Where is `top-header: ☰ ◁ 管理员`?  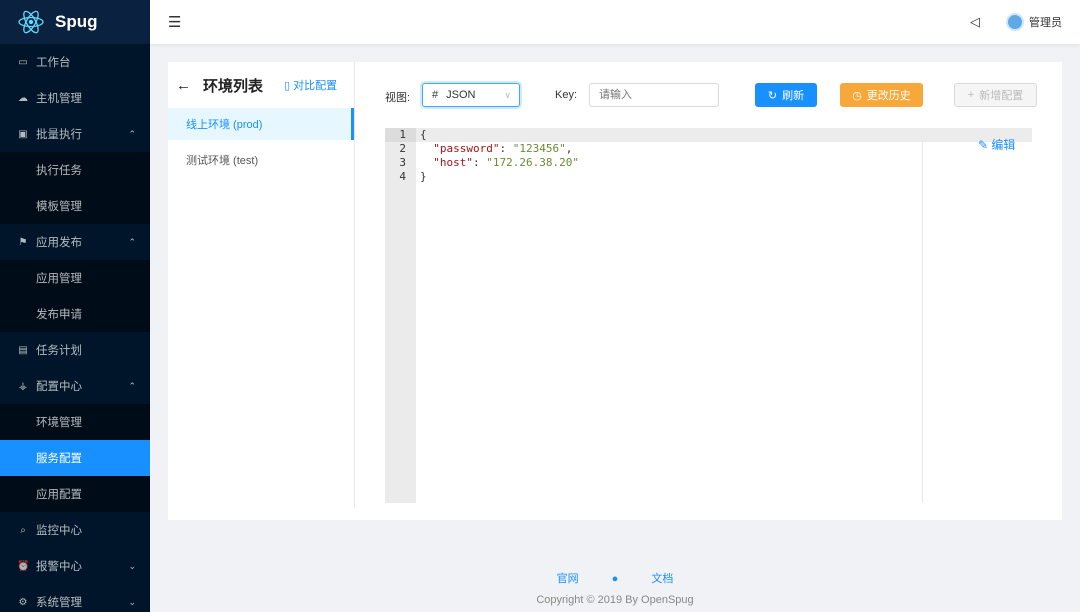
top-header: ☰ ◁ 管理员 is located at coordinates (615, 22).